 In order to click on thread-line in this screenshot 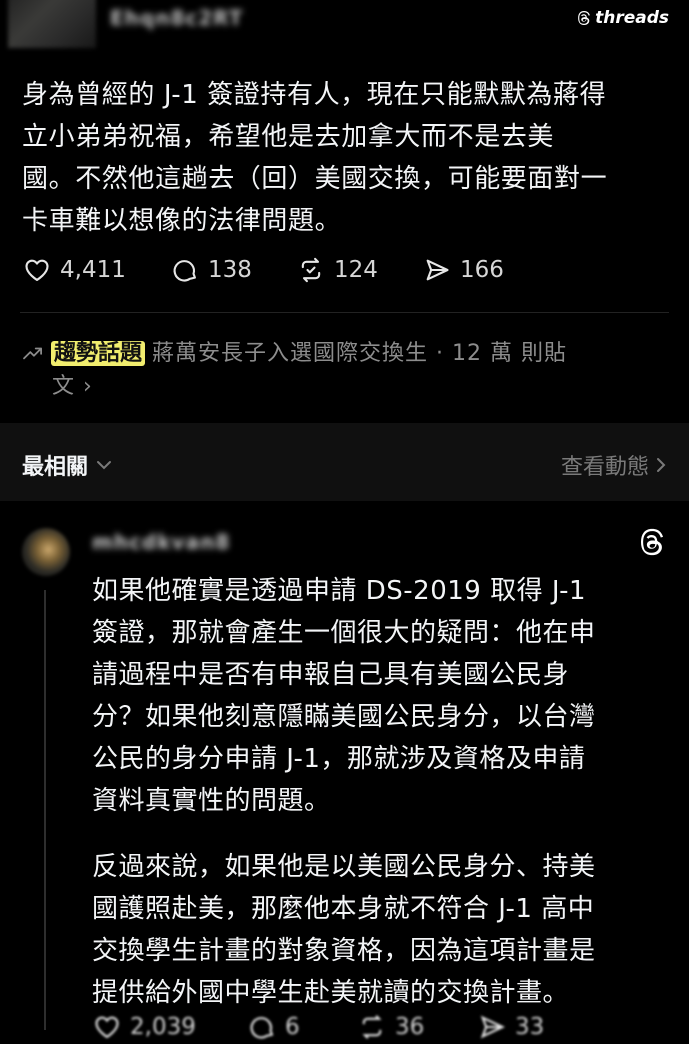, I will do `click(45, 810)`.